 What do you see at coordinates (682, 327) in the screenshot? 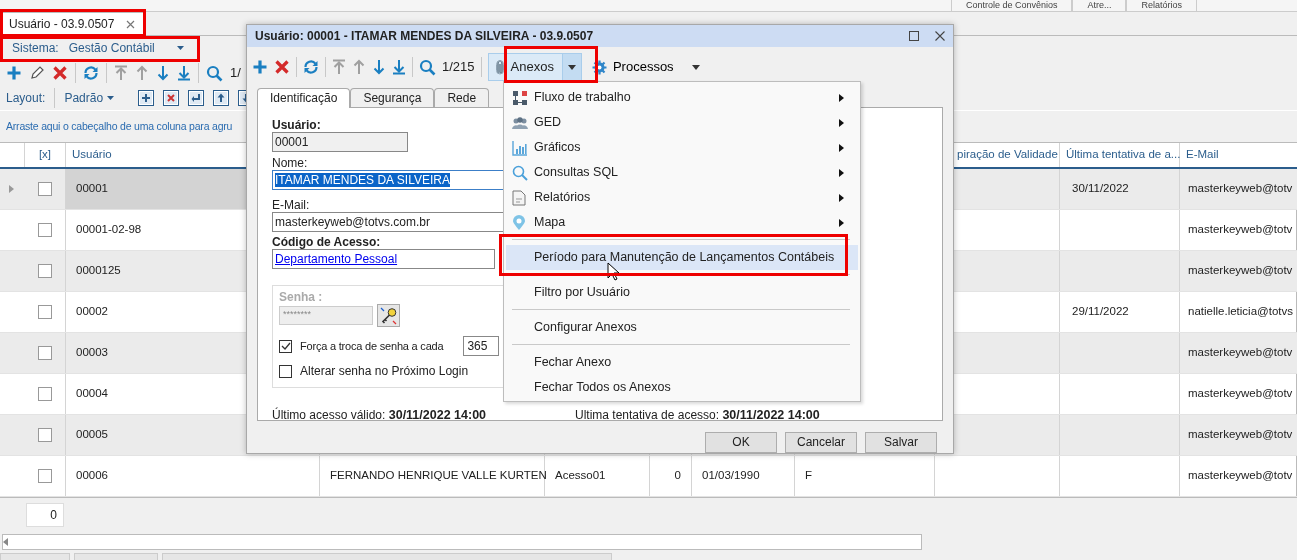
I see `menu-item: Configurar Anexos` at bounding box center [682, 327].